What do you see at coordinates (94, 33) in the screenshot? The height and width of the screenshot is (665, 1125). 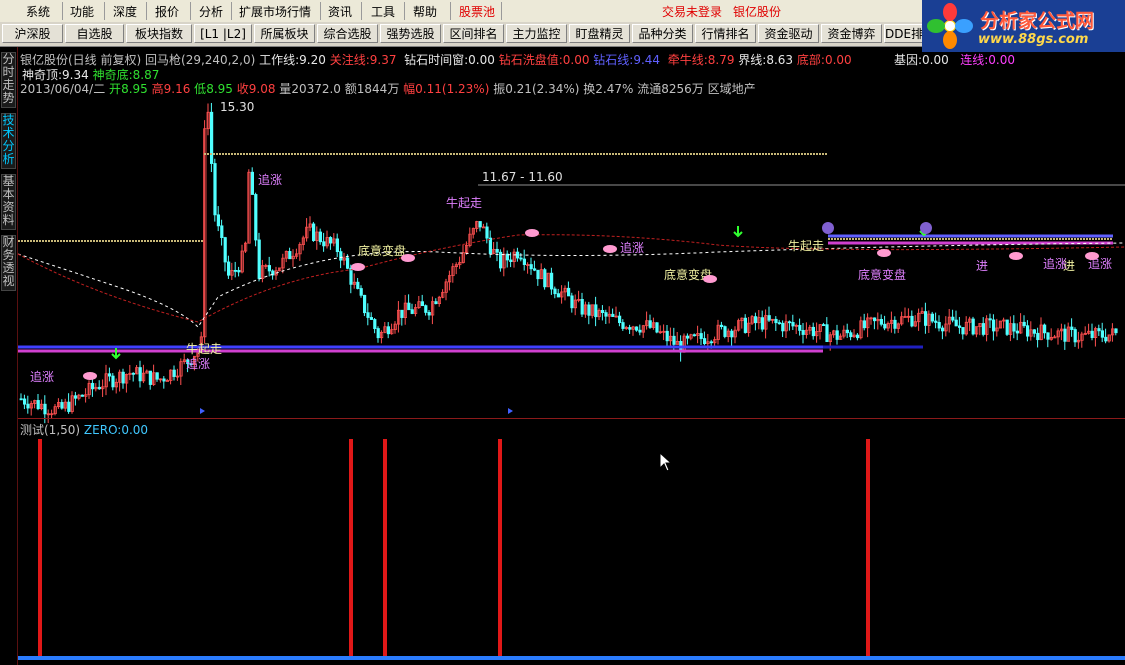 I see `tb-watchlist: 自选股` at bounding box center [94, 33].